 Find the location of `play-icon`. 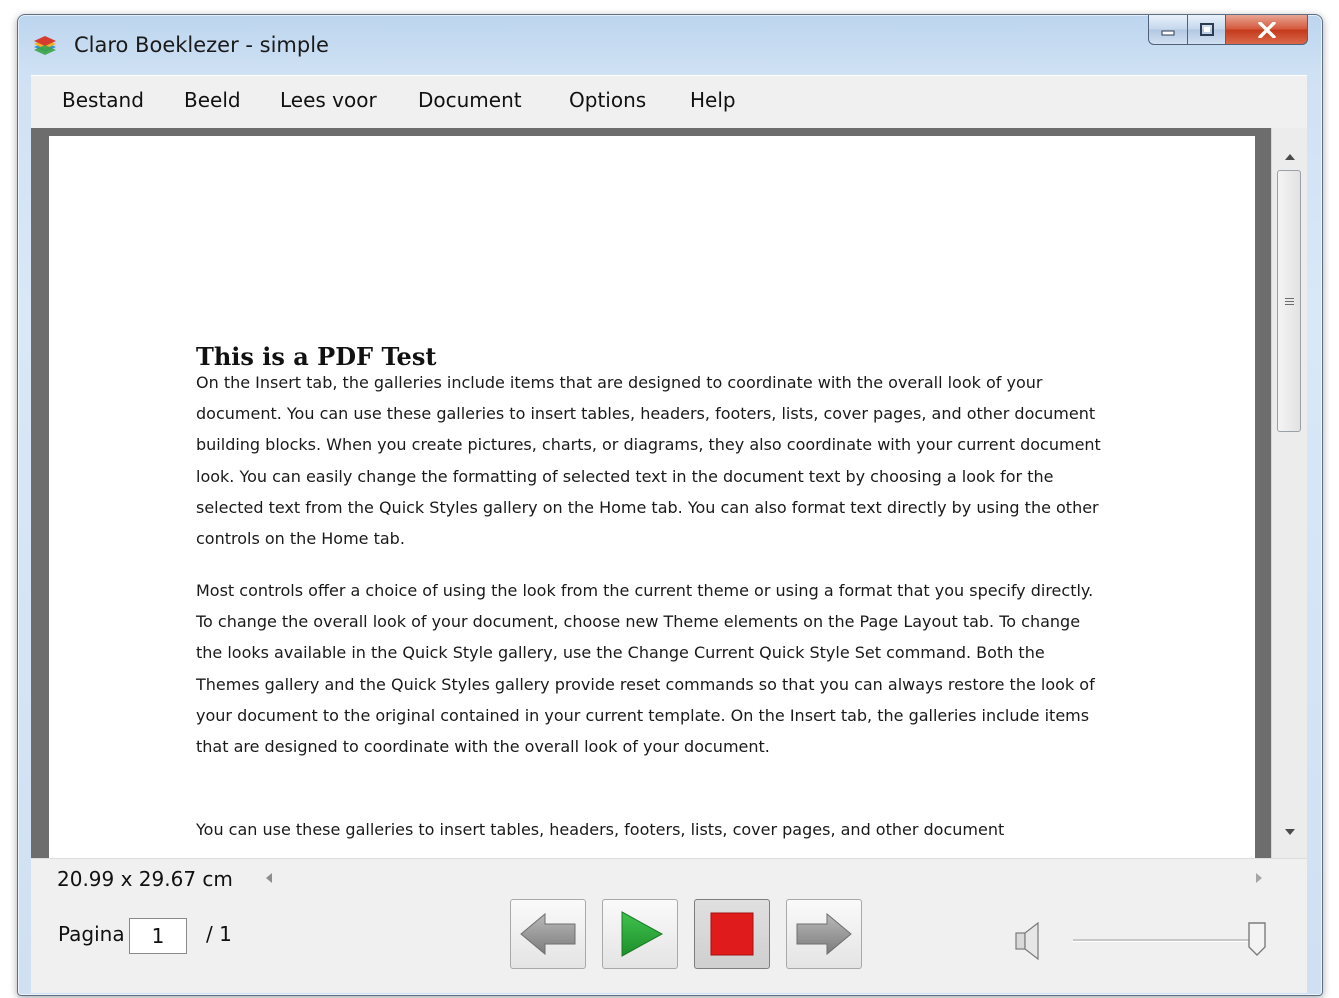

play-icon is located at coordinates (642, 934).